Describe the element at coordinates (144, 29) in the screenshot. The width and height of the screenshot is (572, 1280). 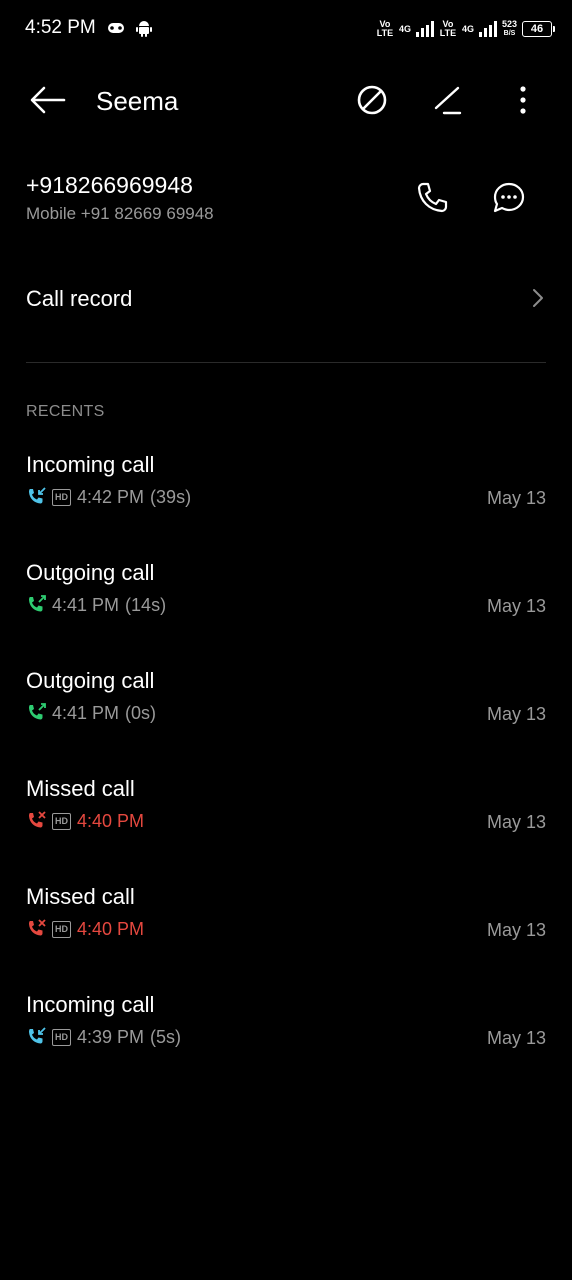
I see `android-icon` at that location.